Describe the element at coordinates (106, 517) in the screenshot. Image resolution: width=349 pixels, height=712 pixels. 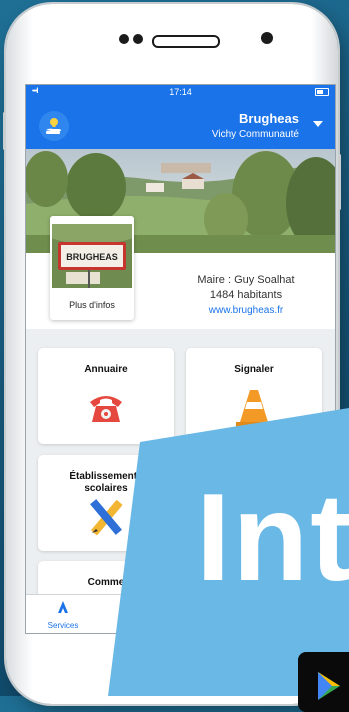
I see `pencil-ruler-icon` at that location.